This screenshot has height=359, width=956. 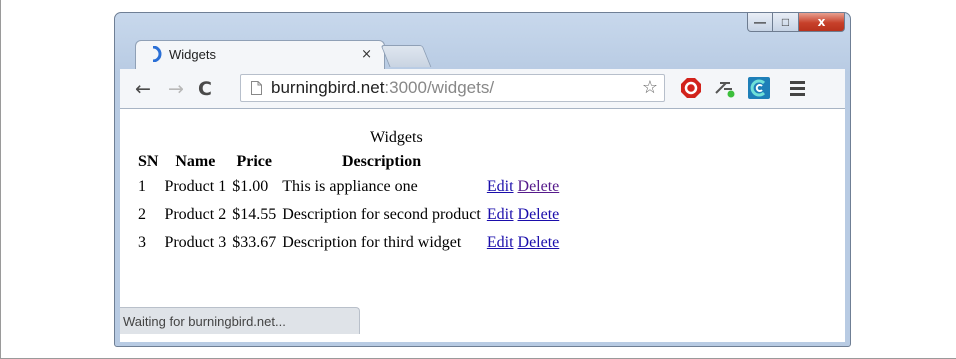 I want to click on menu-icon, so click(x=797, y=88).